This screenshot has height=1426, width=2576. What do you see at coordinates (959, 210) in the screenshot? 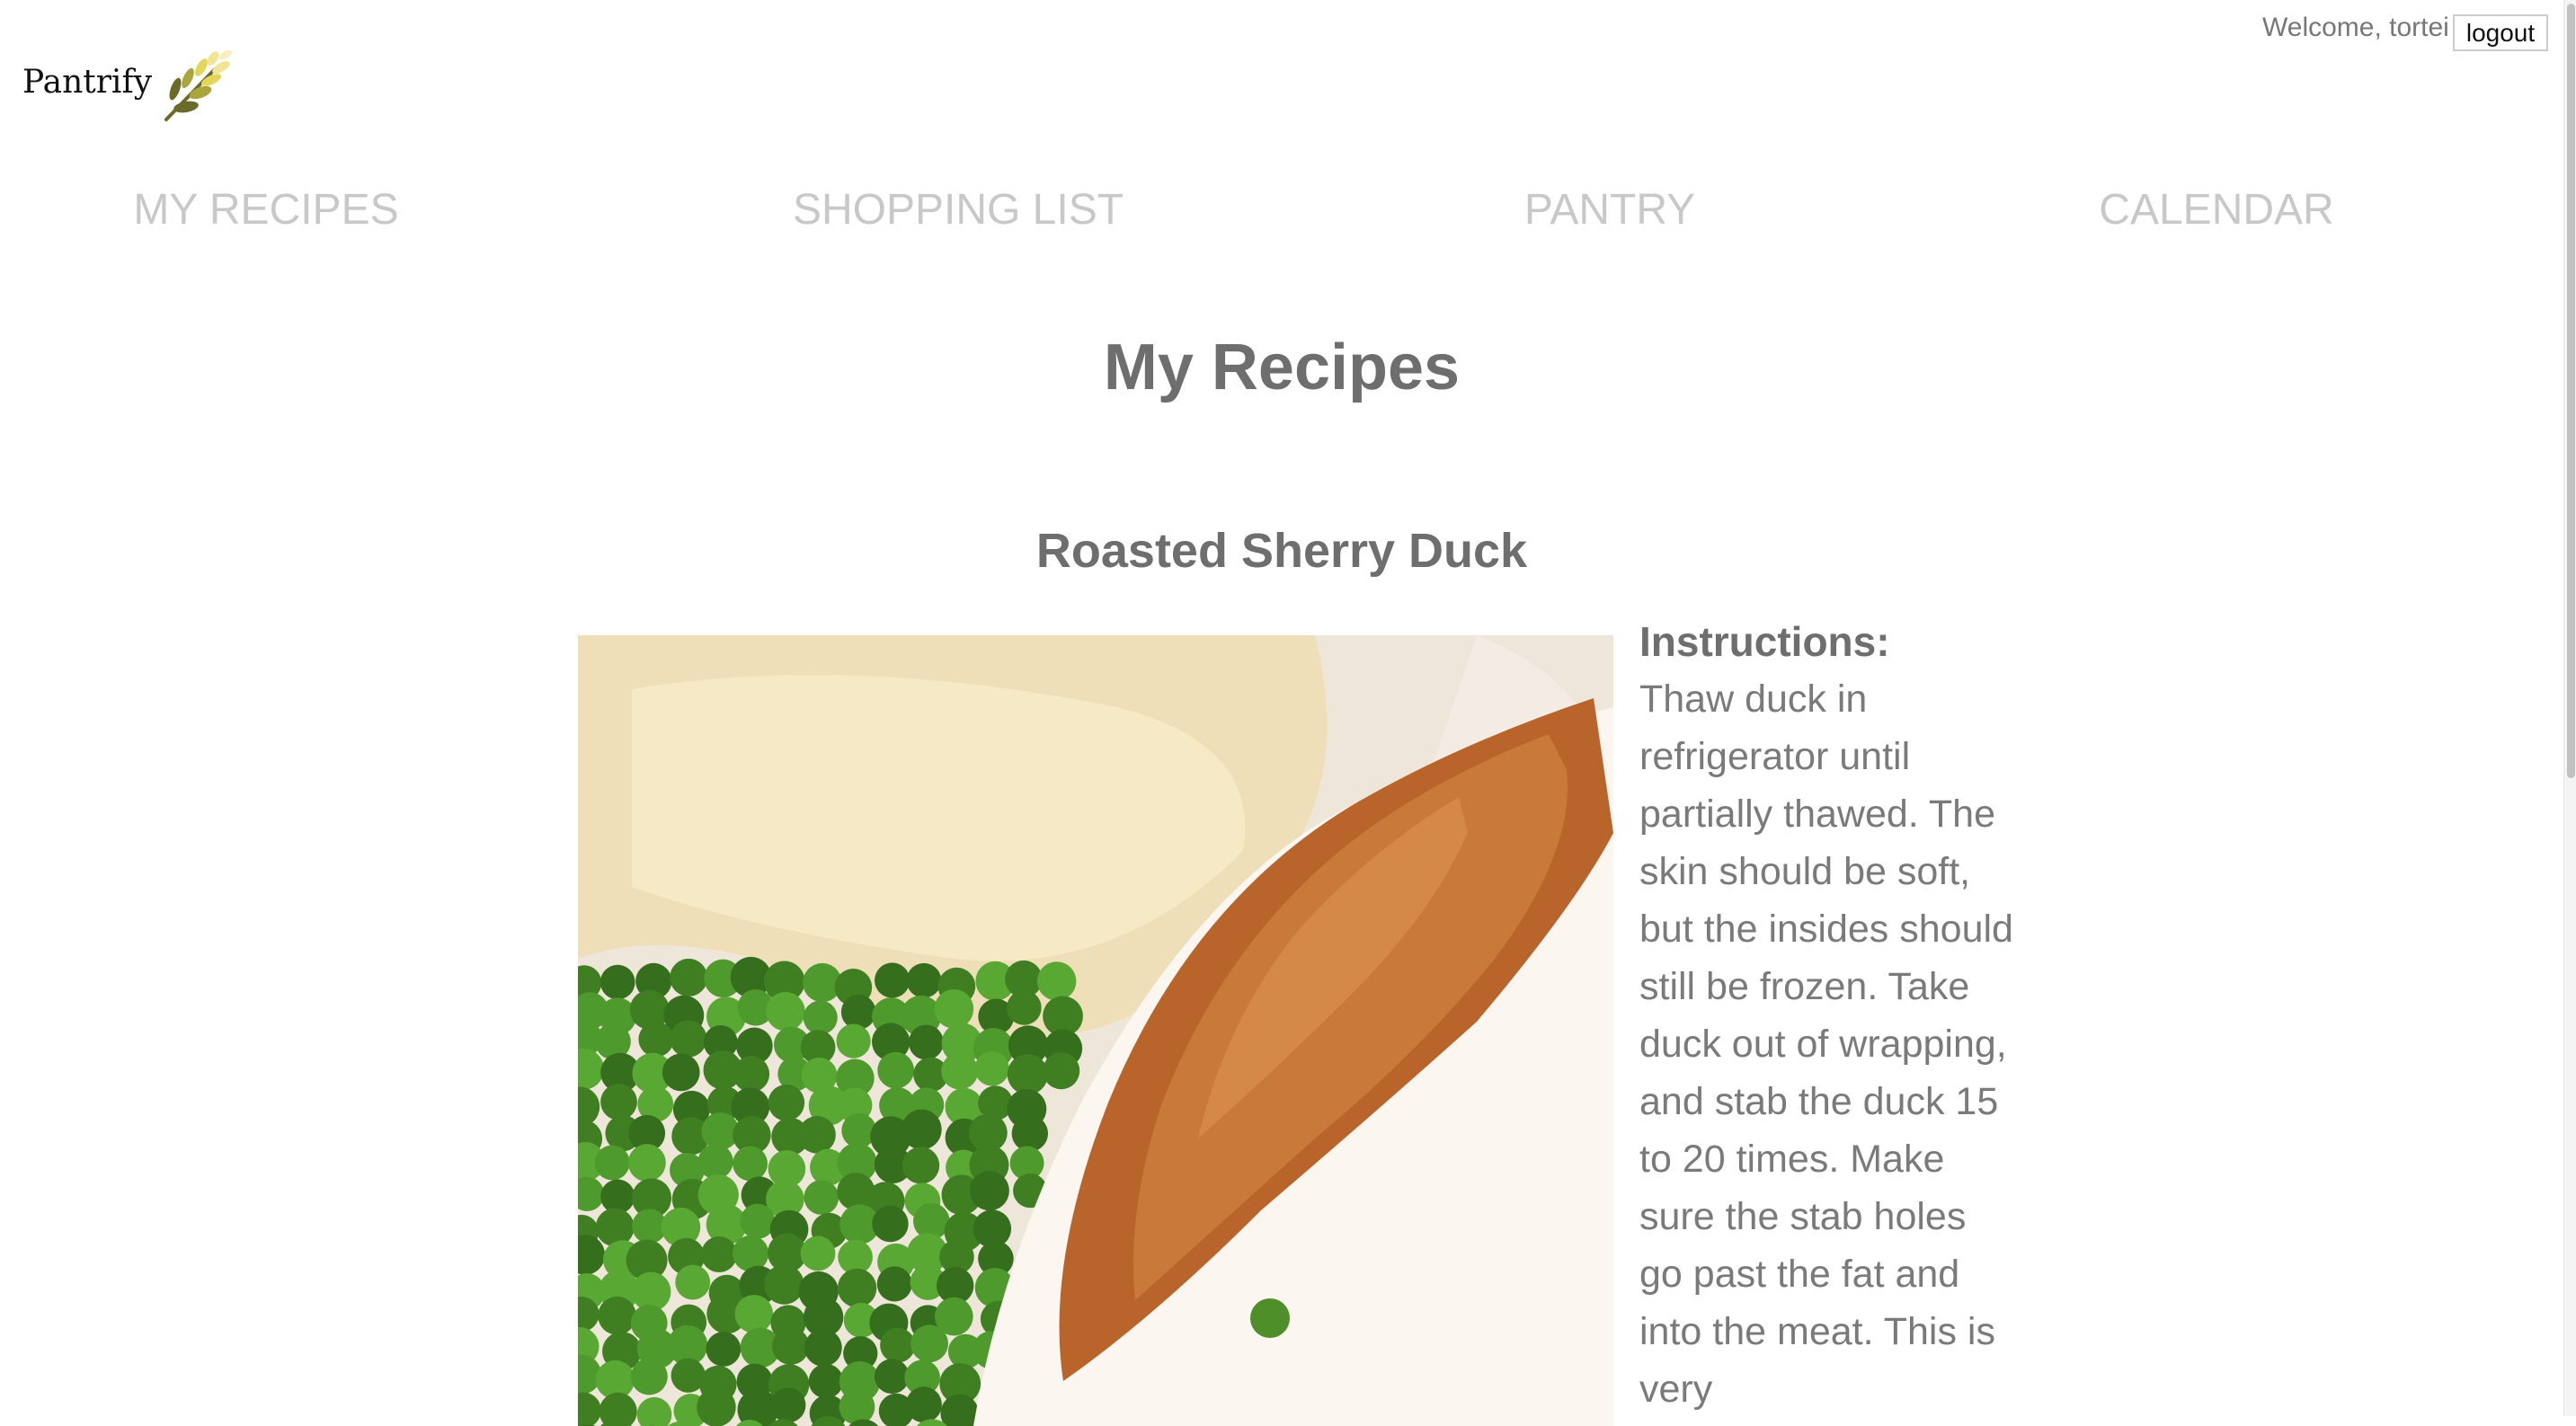
I see `nav-shopping-list: SHOPPING LIST` at bounding box center [959, 210].